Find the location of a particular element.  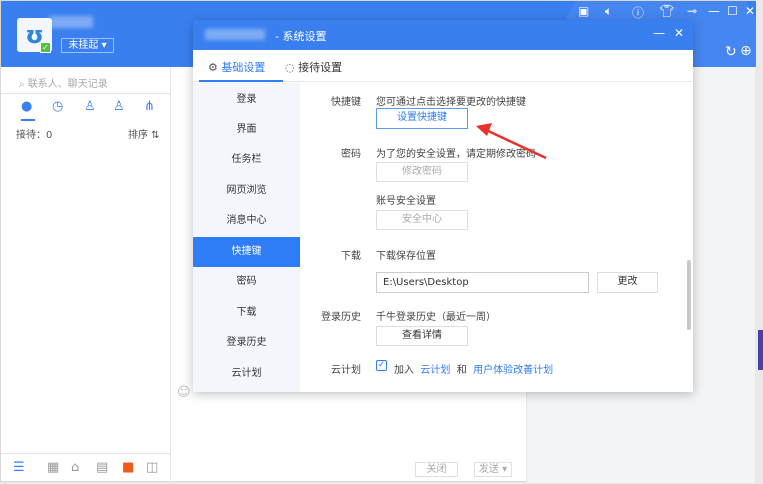

search-box: ⌕ 联系人、聊天记录 is located at coordinates (86, 80).